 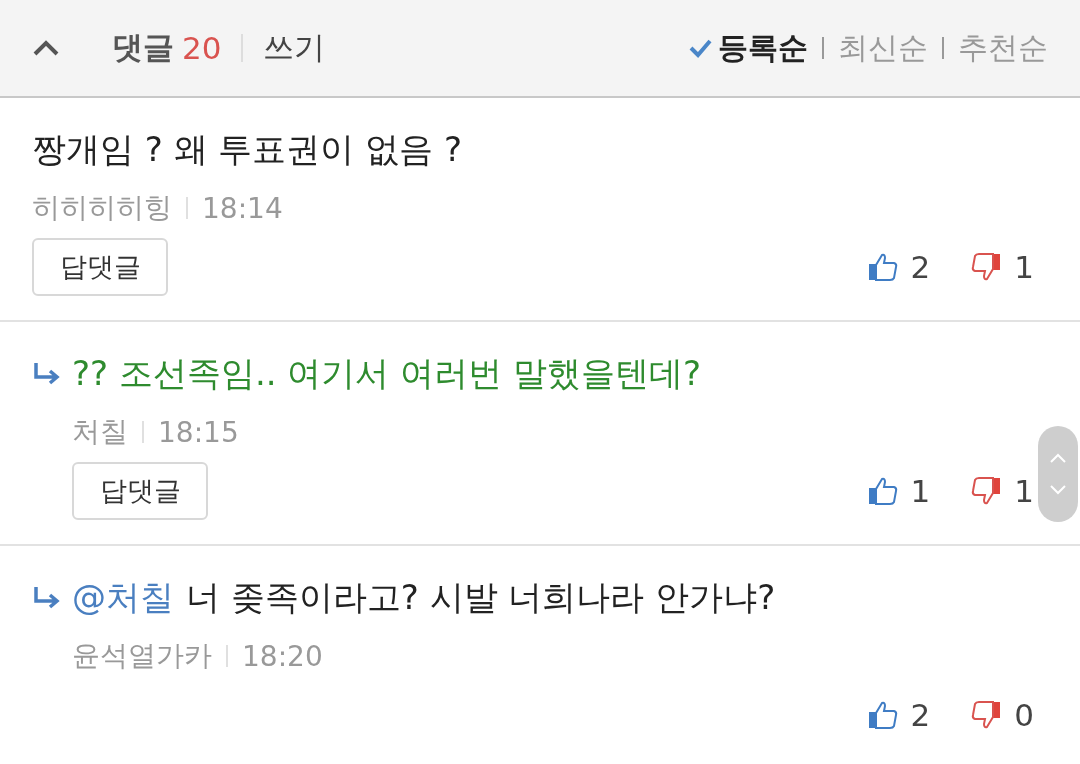 I want to click on dislike-button: 0, so click(x=1002, y=715).